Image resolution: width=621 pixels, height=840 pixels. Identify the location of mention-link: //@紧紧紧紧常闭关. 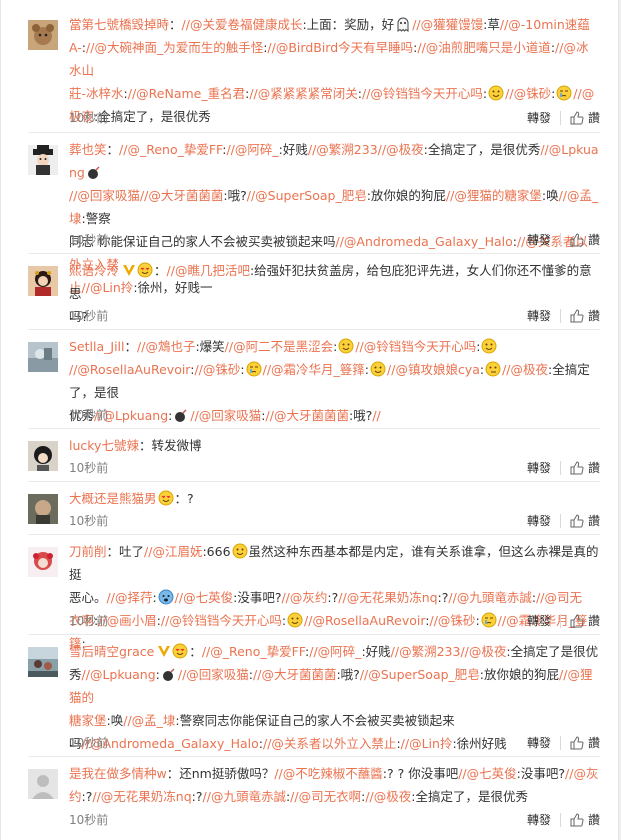
(303, 93).